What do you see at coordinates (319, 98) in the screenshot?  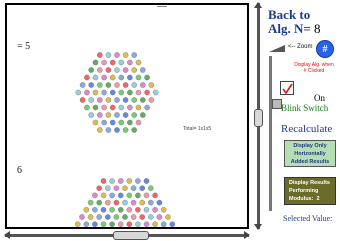 I see `blink-on-state: On` at bounding box center [319, 98].